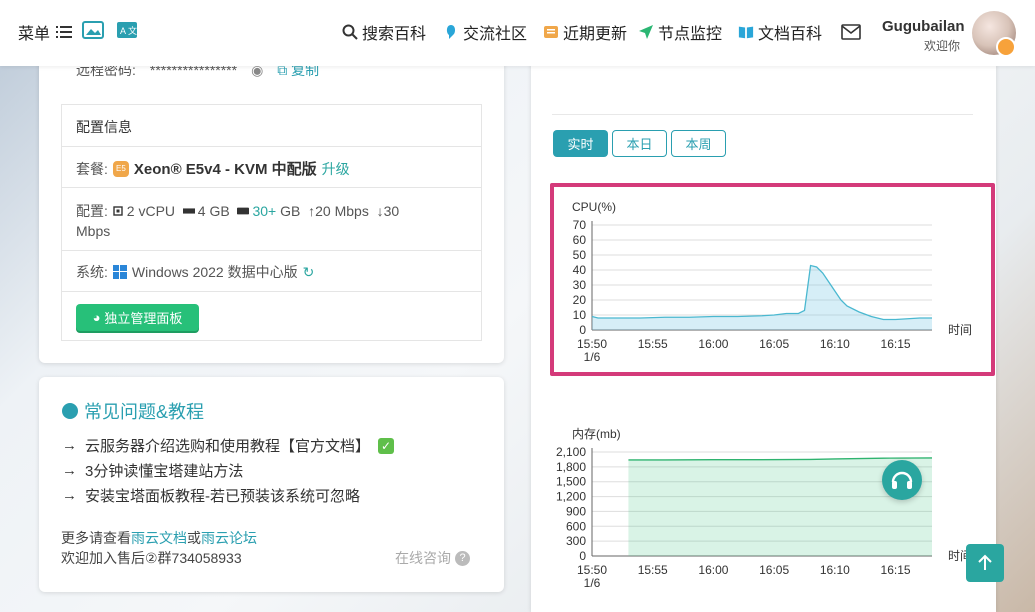 Image resolution: width=1035 pixels, height=612 pixels. What do you see at coordinates (851, 32) in the screenshot?
I see `mail-icon` at bounding box center [851, 32].